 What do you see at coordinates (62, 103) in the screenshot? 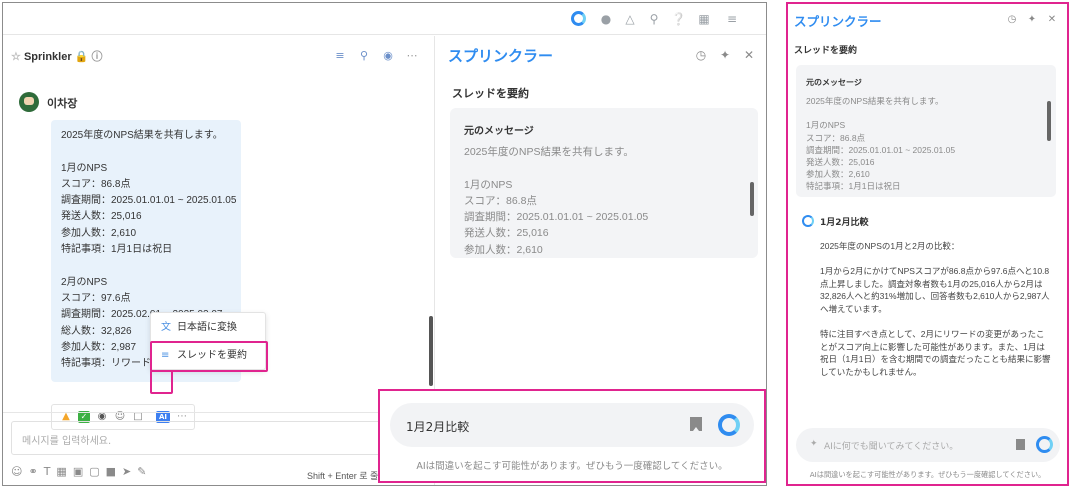
I see `author-name: 이차장` at bounding box center [62, 103].